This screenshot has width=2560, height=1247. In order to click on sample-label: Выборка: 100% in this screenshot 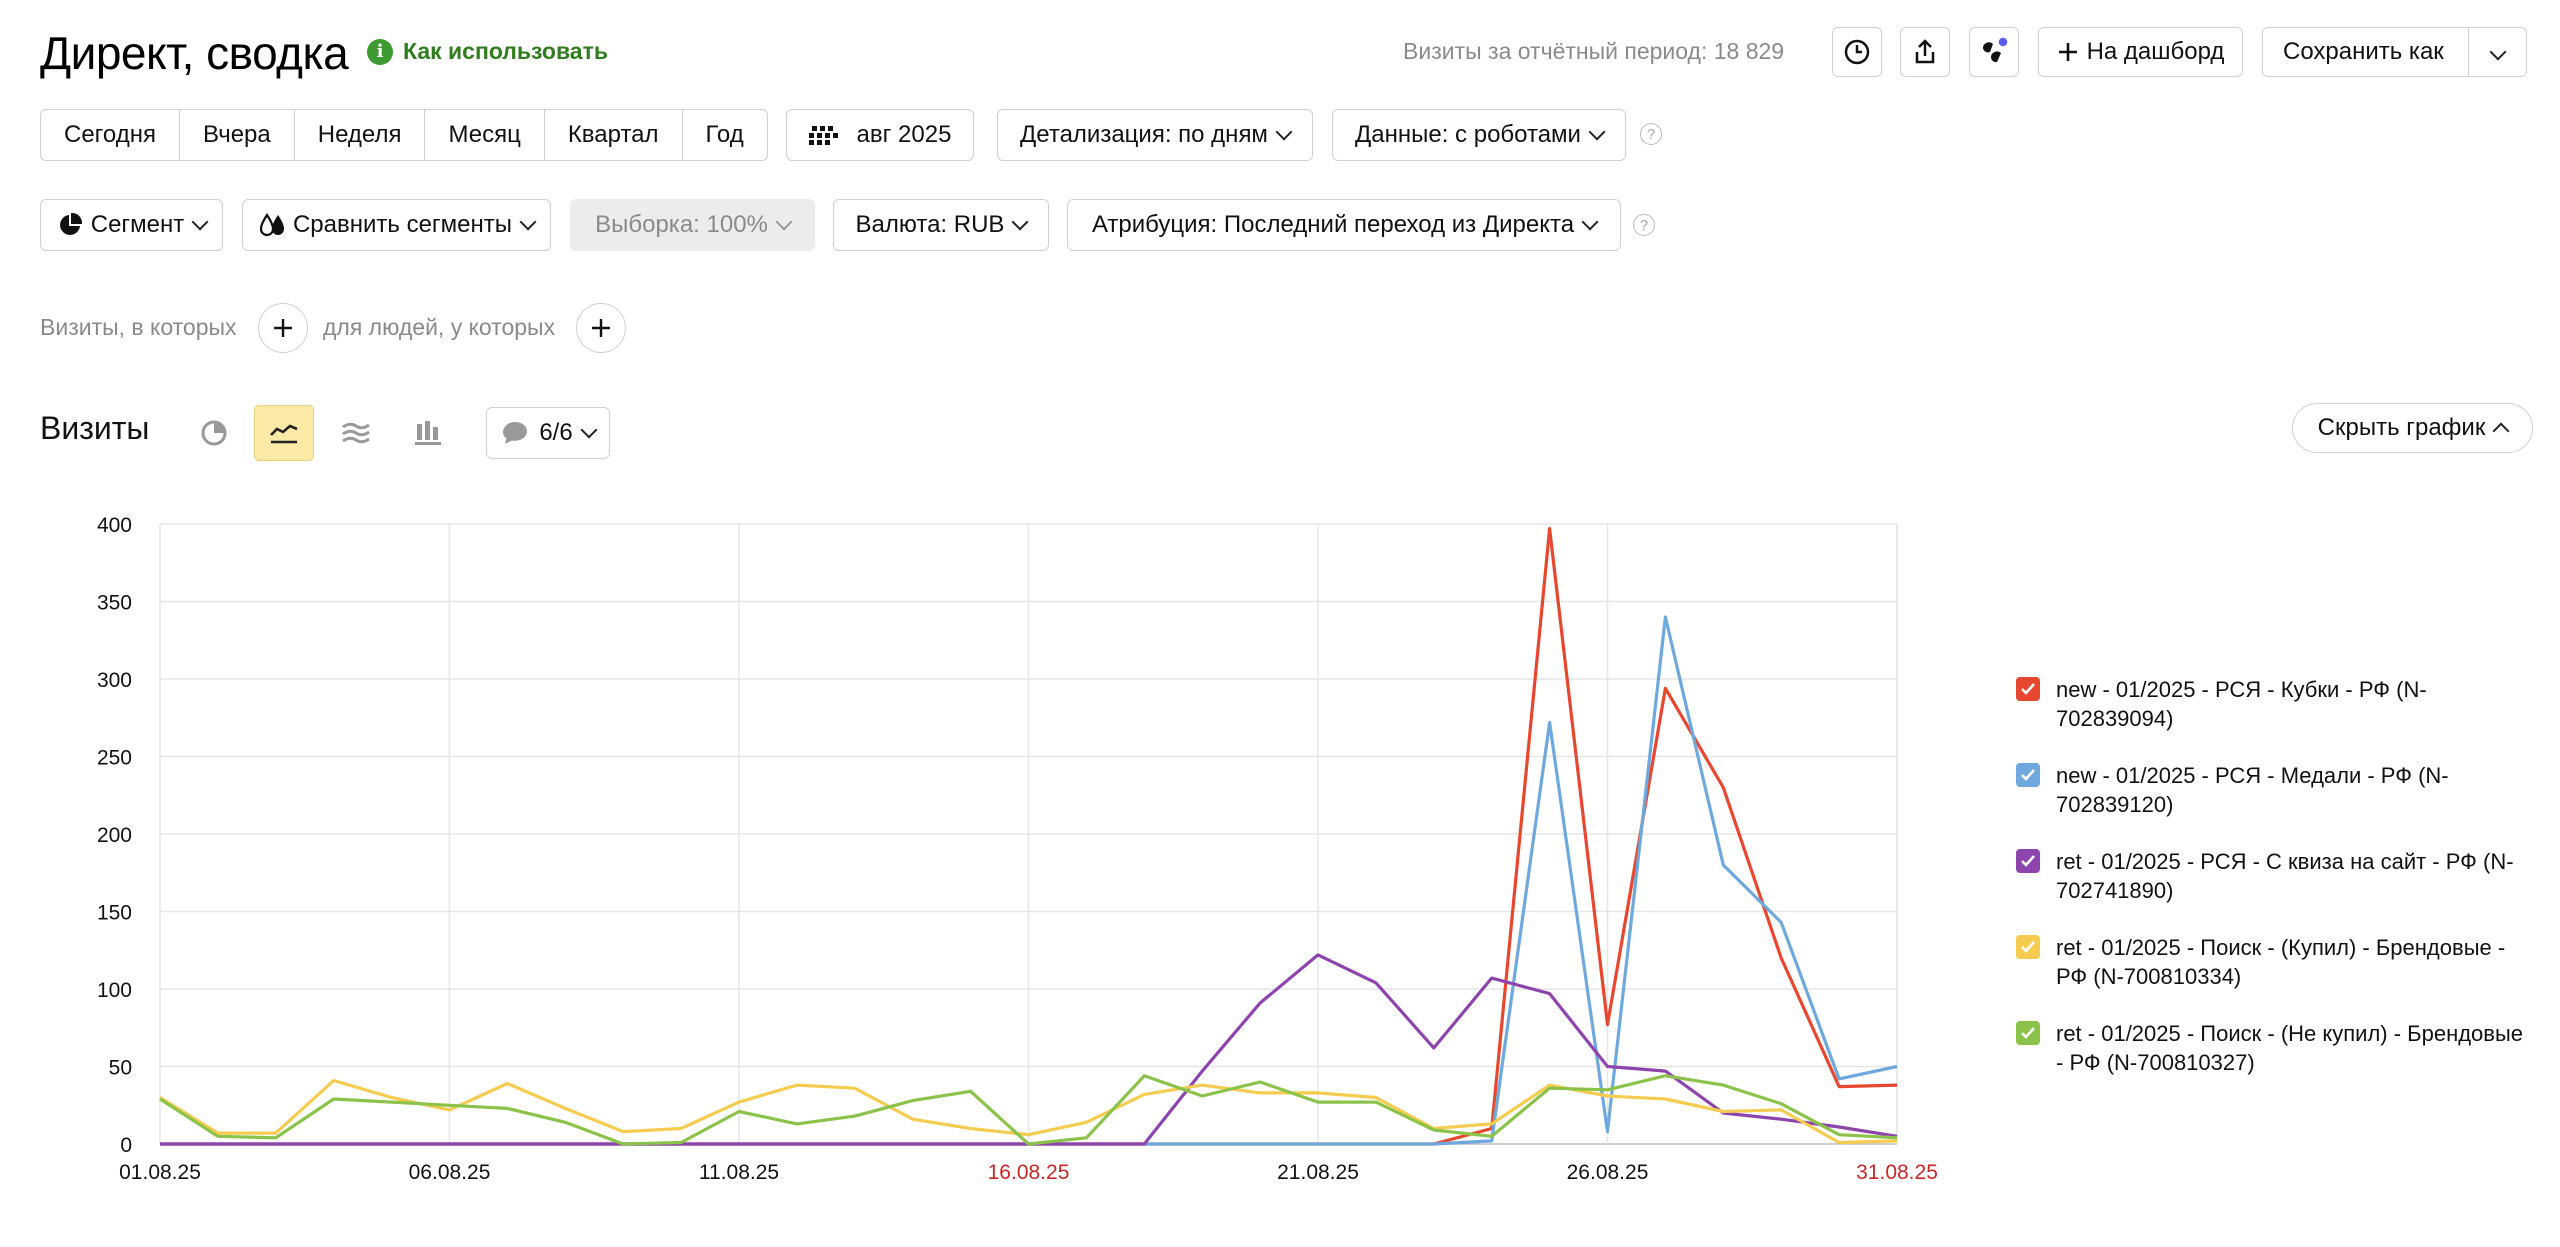, I will do `click(681, 224)`.